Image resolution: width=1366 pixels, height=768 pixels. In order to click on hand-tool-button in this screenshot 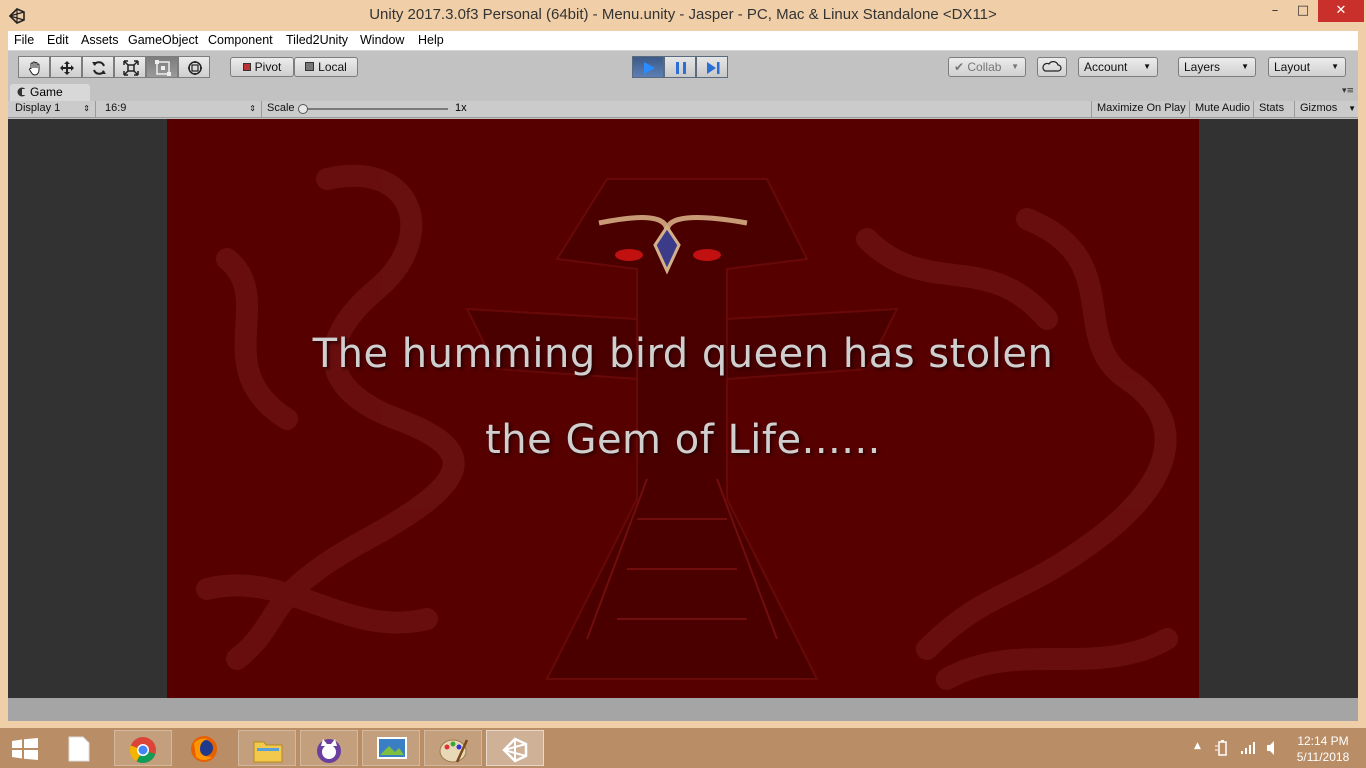, I will do `click(34, 67)`.